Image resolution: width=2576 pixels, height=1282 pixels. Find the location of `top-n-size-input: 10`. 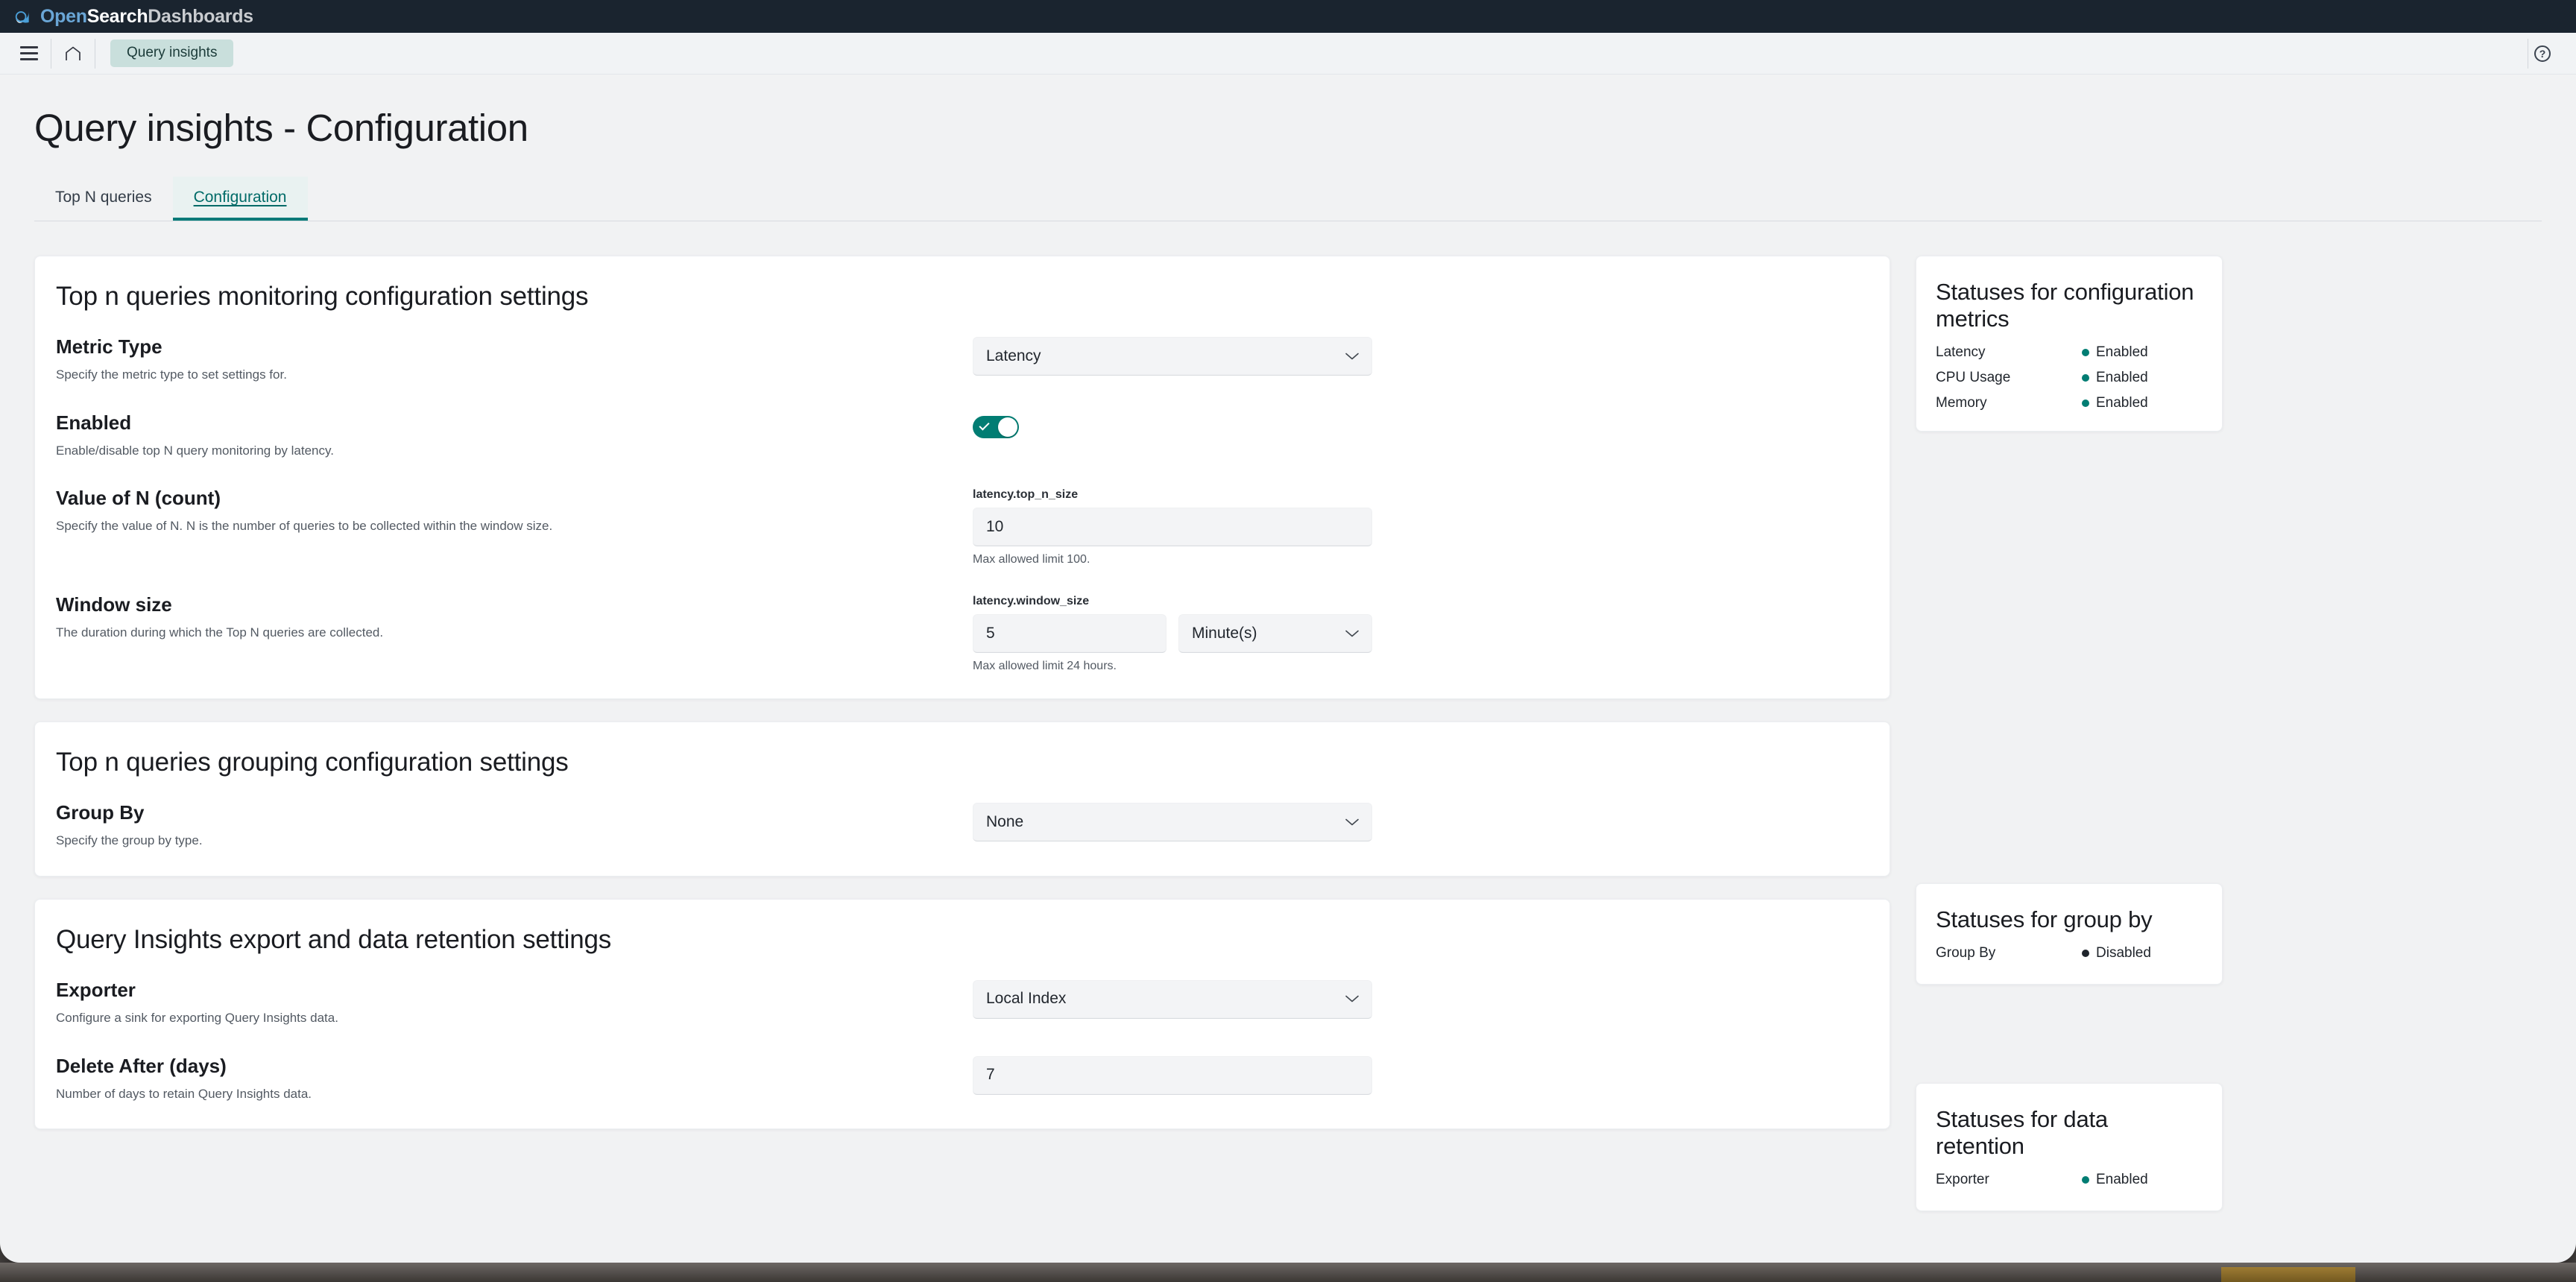

top-n-size-input: 10 is located at coordinates (1172, 527).